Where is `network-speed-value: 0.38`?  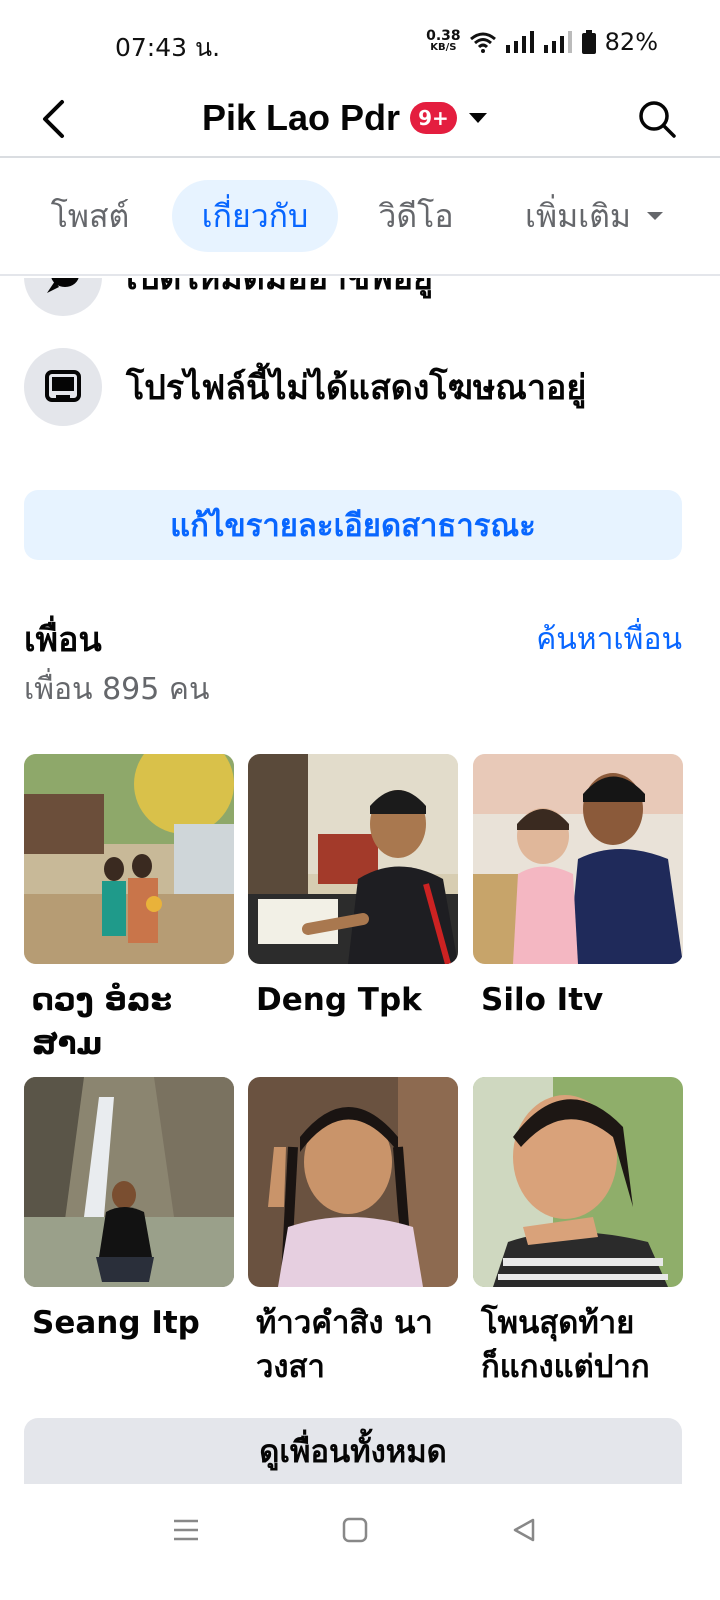 network-speed-value: 0.38 is located at coordinates (443, 36).